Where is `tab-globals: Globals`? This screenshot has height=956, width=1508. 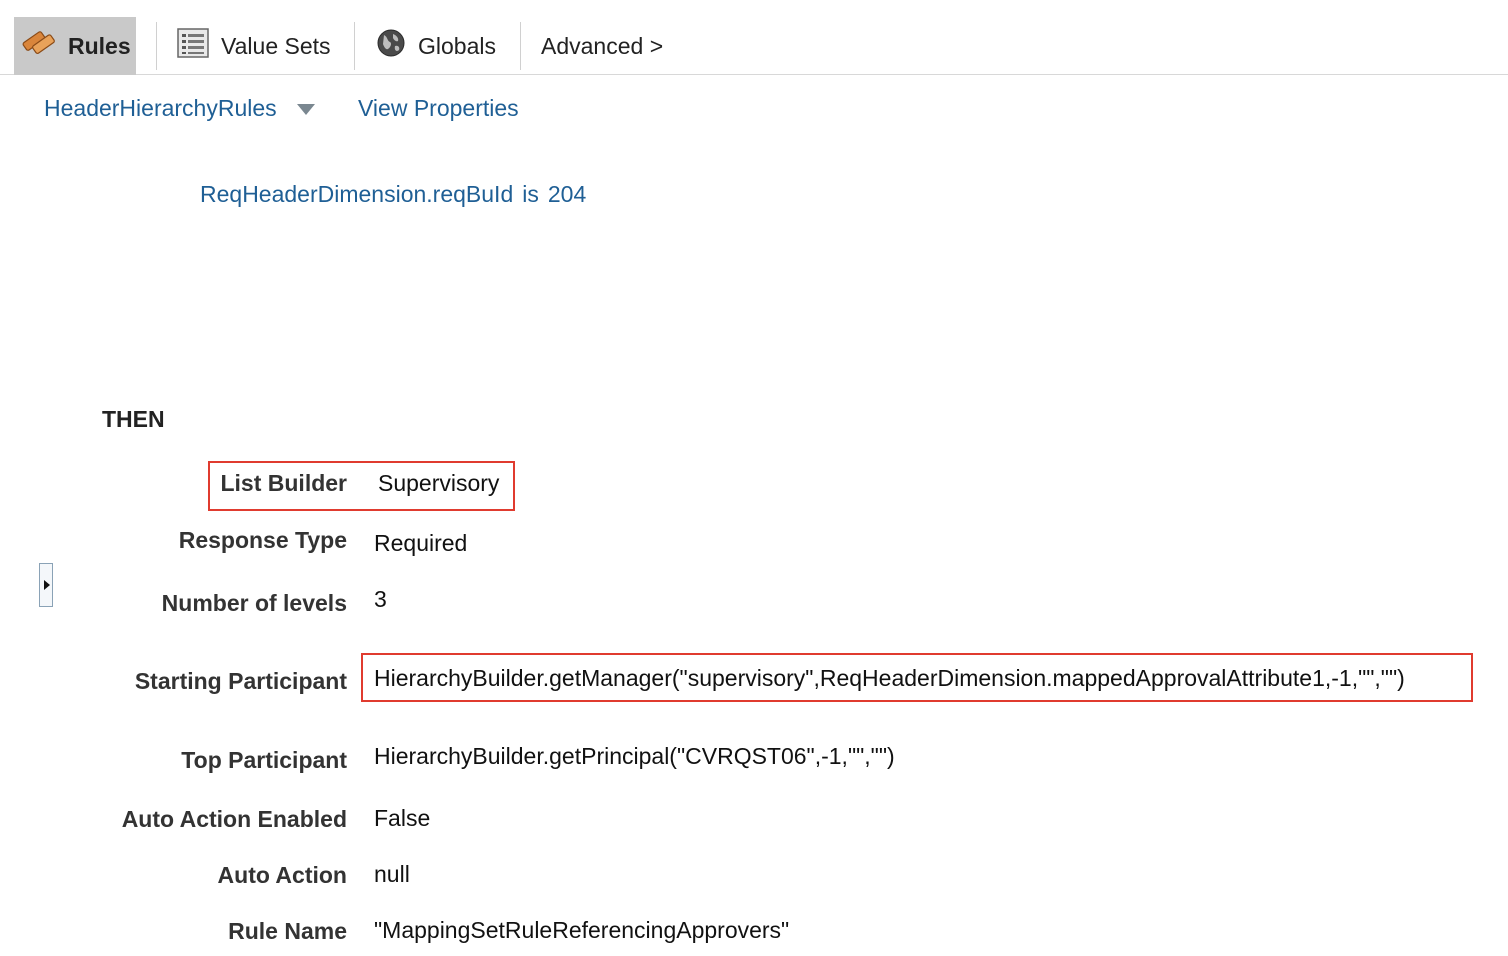
tab-globals: Globals is located at coordinates (436, 46).